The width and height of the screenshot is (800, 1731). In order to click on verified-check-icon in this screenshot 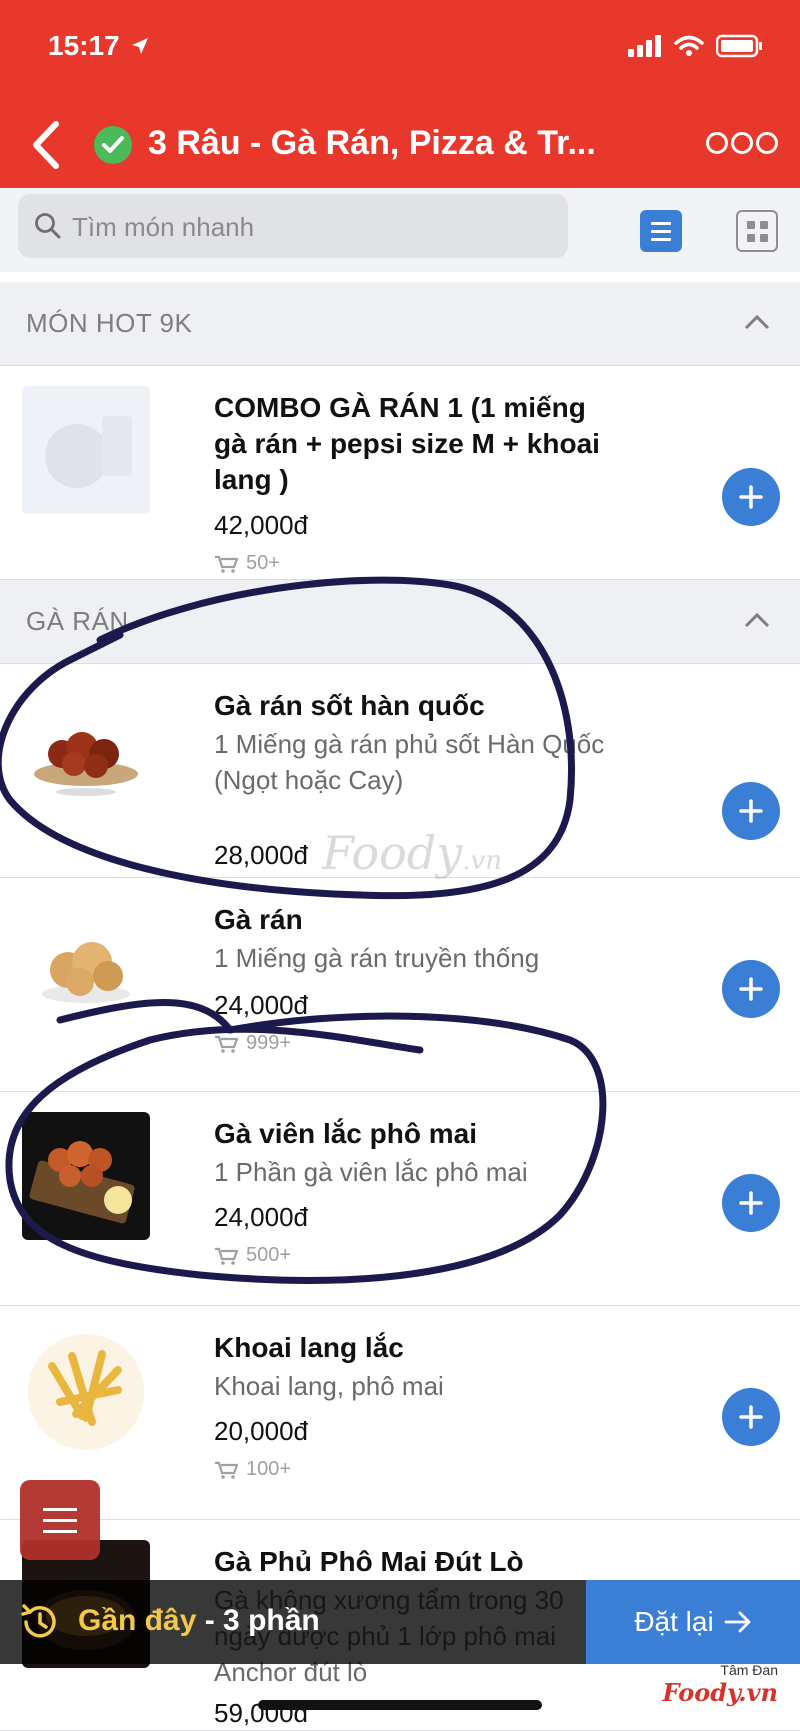, I will do `click(113, 145)`.